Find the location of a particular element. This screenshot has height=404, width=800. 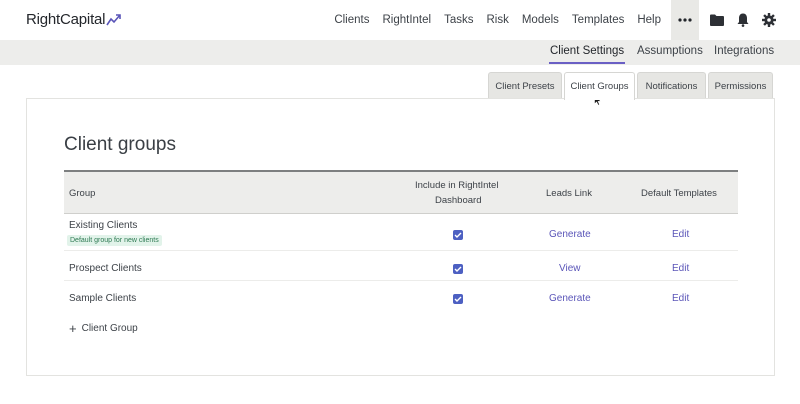

tab-client-groups: Client Groups is located at coordinates (599, 86).